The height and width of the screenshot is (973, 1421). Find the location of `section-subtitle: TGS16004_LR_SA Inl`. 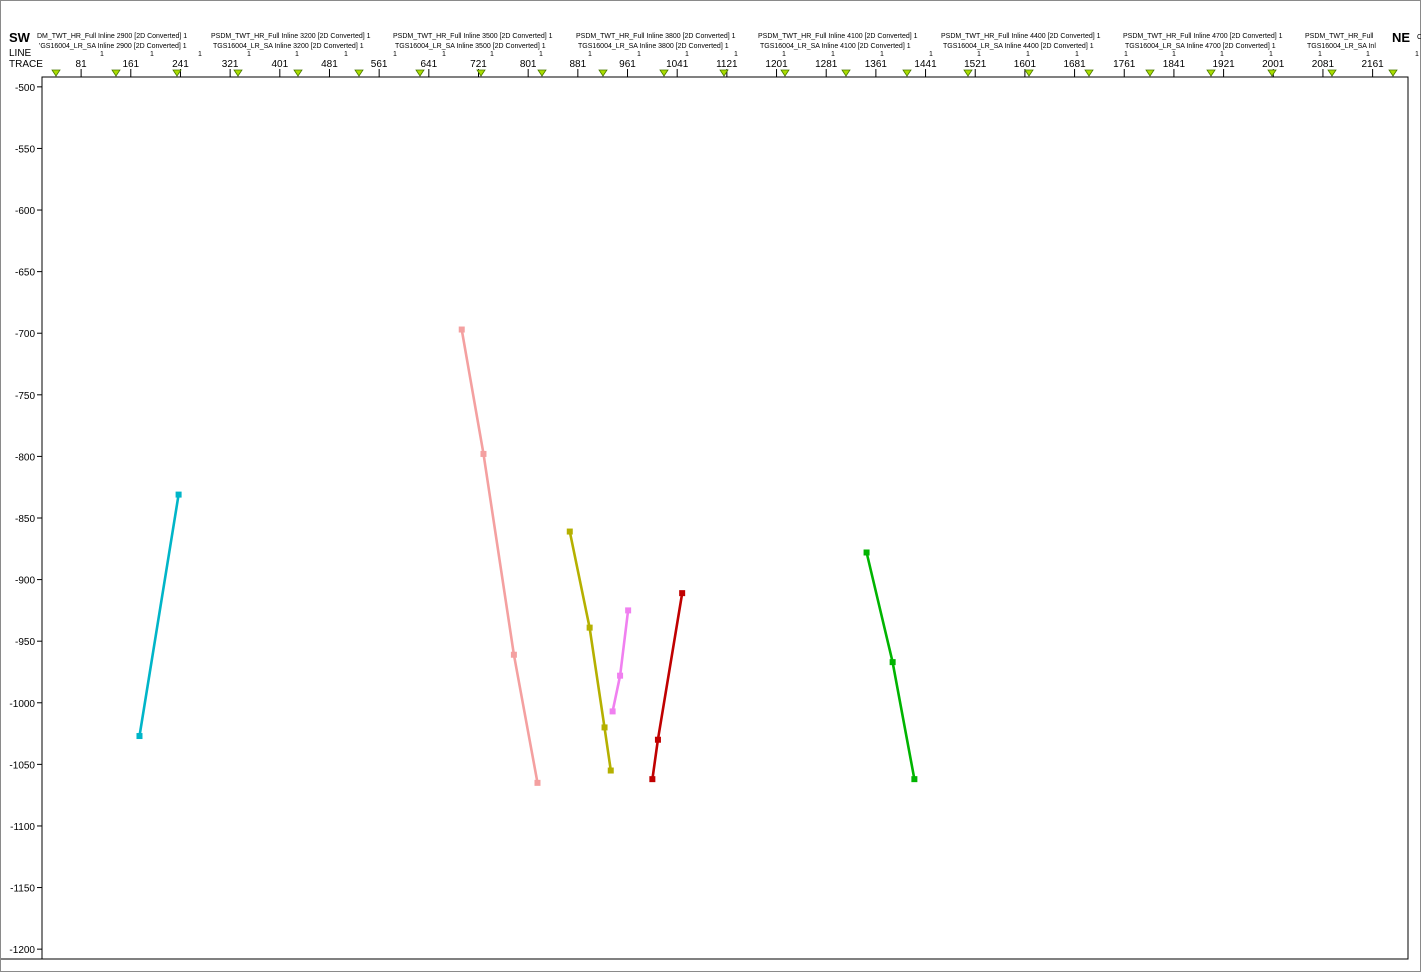

section-subtitle: TGS16004_LR_SA Inl is located at coordinates (1341, 46).